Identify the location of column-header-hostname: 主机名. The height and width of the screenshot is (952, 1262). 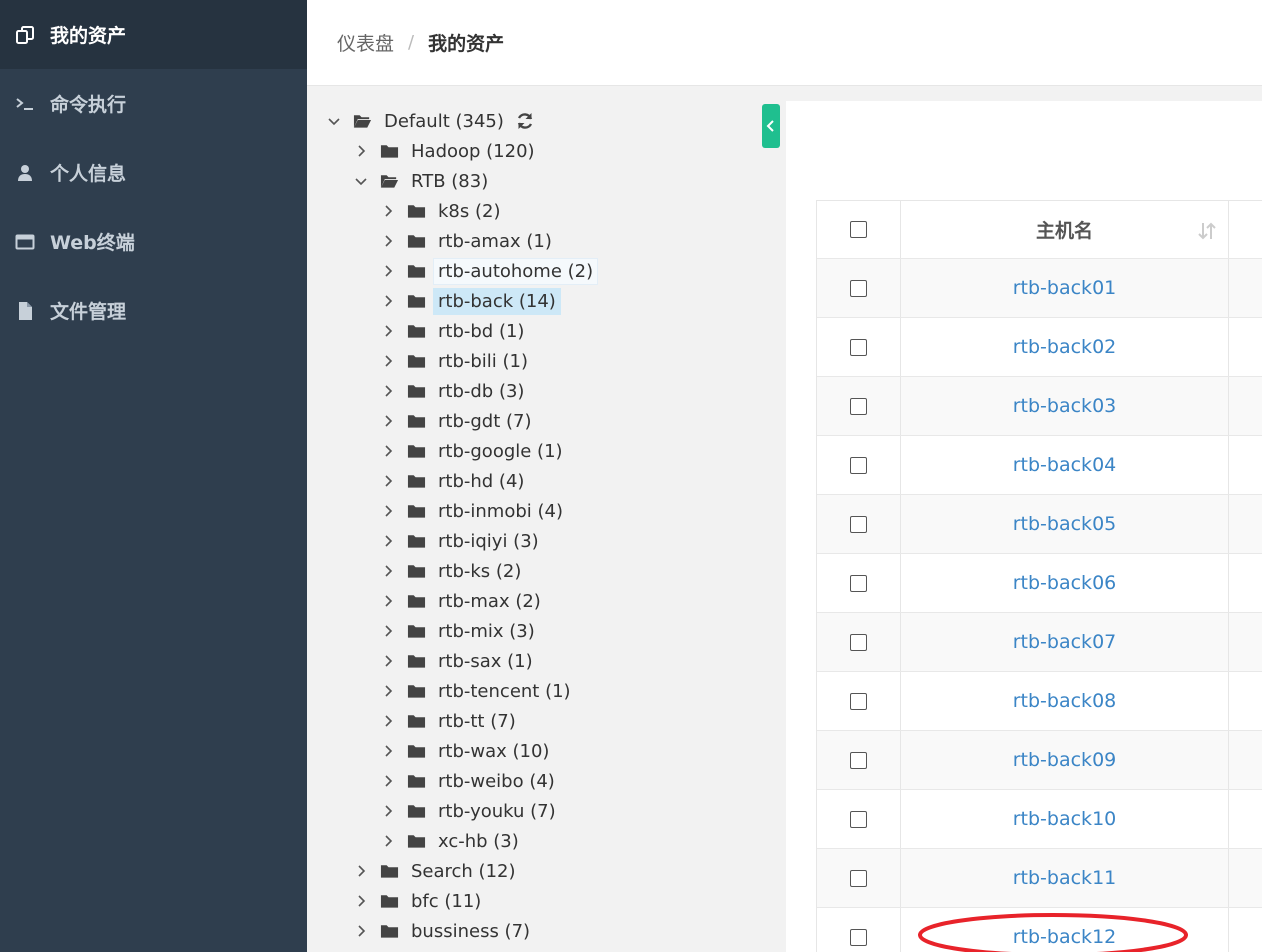
(1065, 229).